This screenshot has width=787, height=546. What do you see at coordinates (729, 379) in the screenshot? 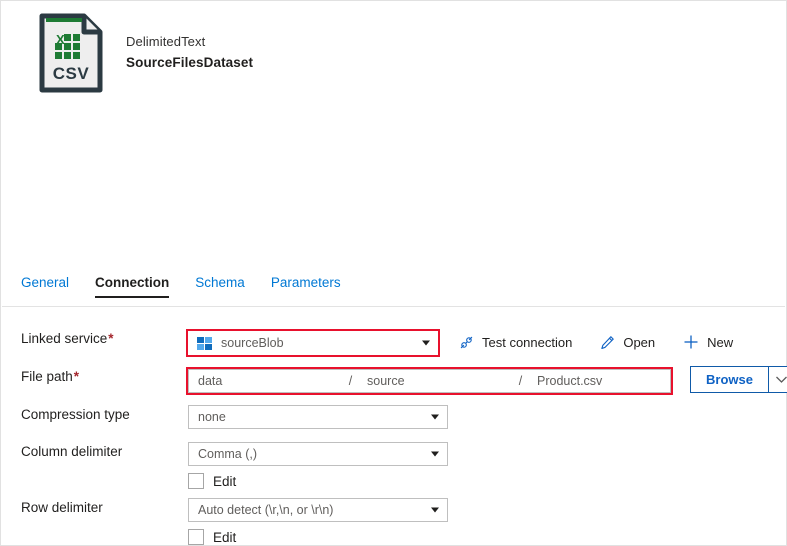
I see `browse-button: Browse` at bounding box center [729, 379].